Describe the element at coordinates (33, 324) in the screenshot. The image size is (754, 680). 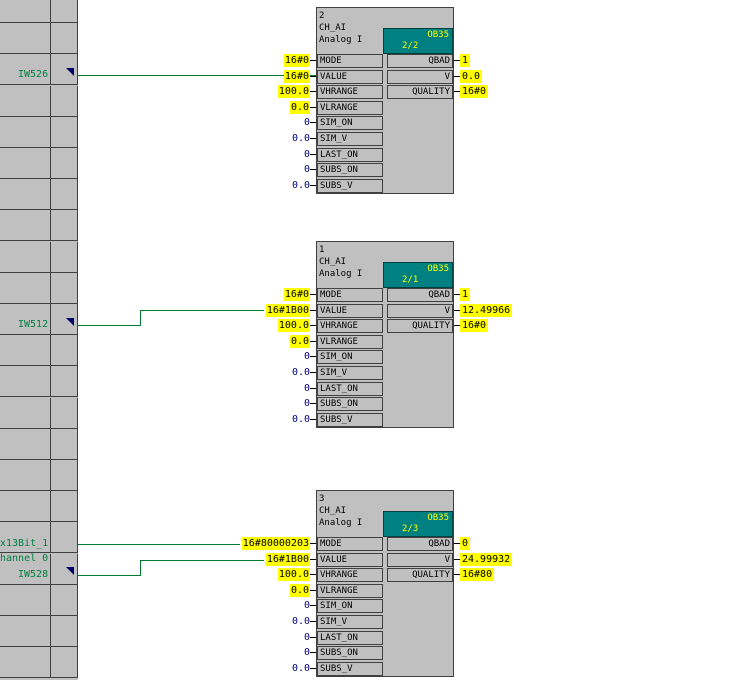
I see `signal-iw512: IW512` at that location.